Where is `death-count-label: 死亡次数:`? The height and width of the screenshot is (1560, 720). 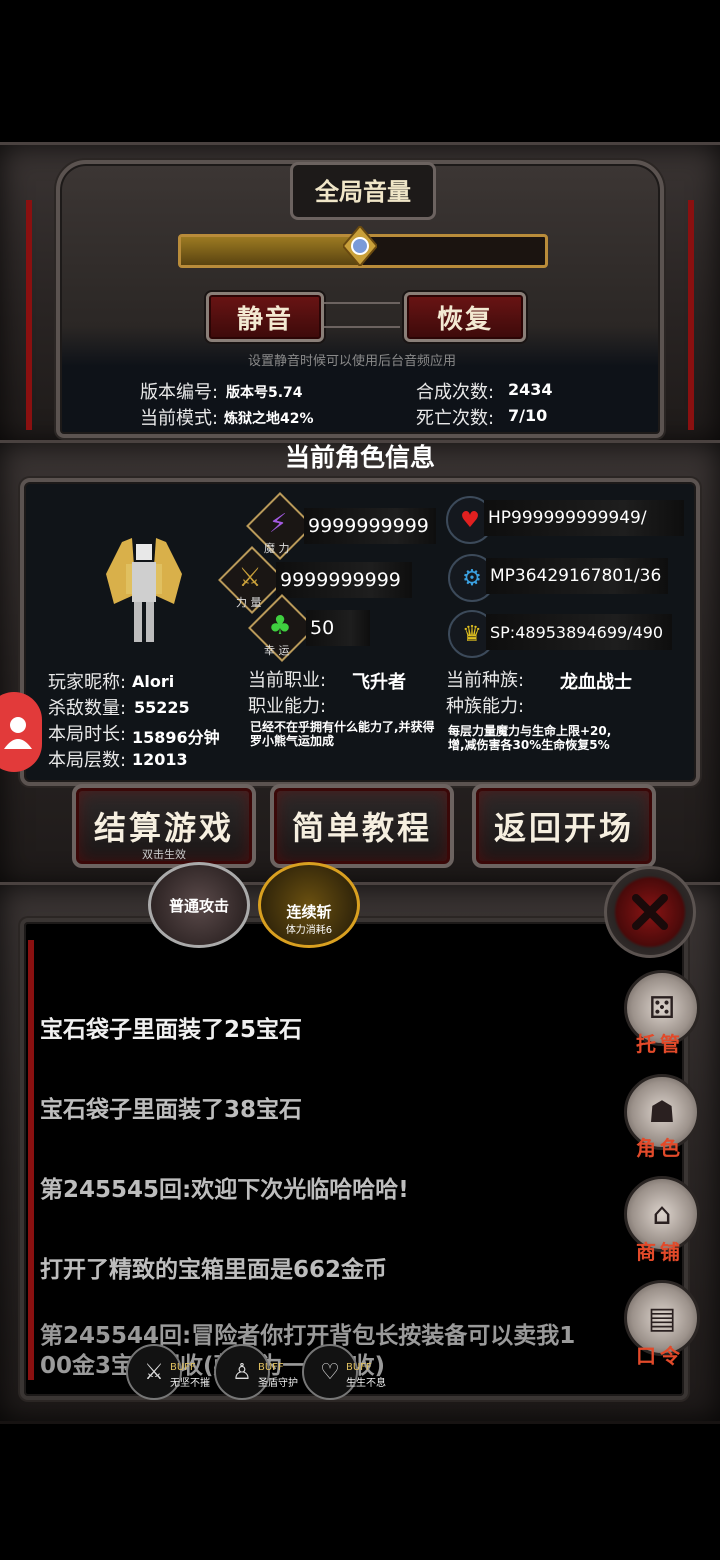
death-count-label: 死亡次数: is located at coordinates (455, 418).